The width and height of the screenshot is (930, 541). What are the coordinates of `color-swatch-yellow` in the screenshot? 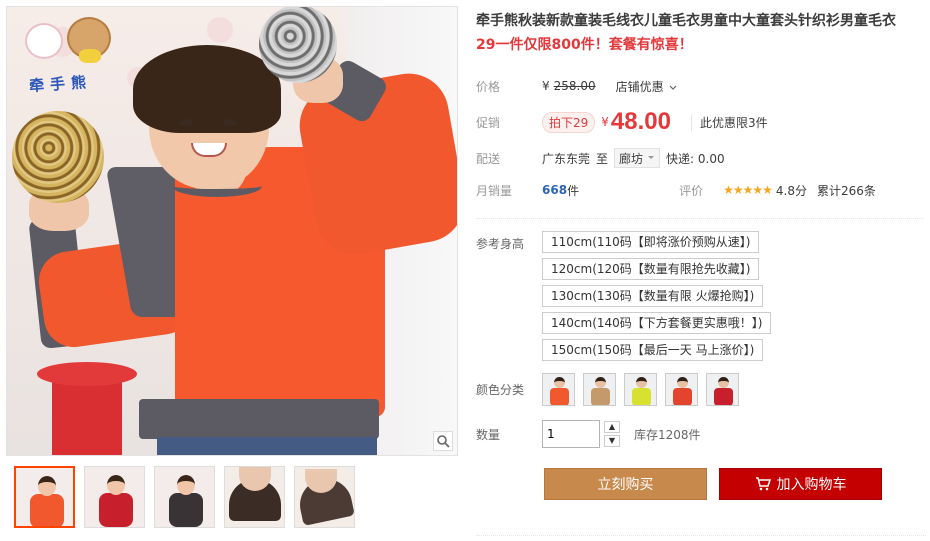 It's located at (640, 389).